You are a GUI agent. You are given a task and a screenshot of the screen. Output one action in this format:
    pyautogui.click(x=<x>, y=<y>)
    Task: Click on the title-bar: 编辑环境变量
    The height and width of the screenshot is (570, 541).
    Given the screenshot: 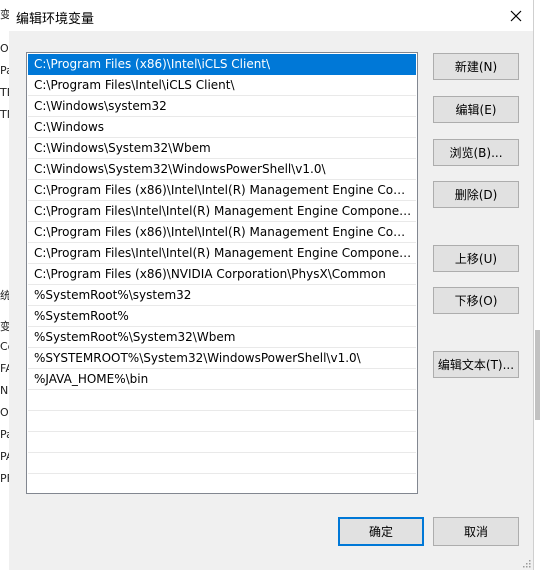 What is the action you would take?
    pyautogui.click(x=271, y=15)
    